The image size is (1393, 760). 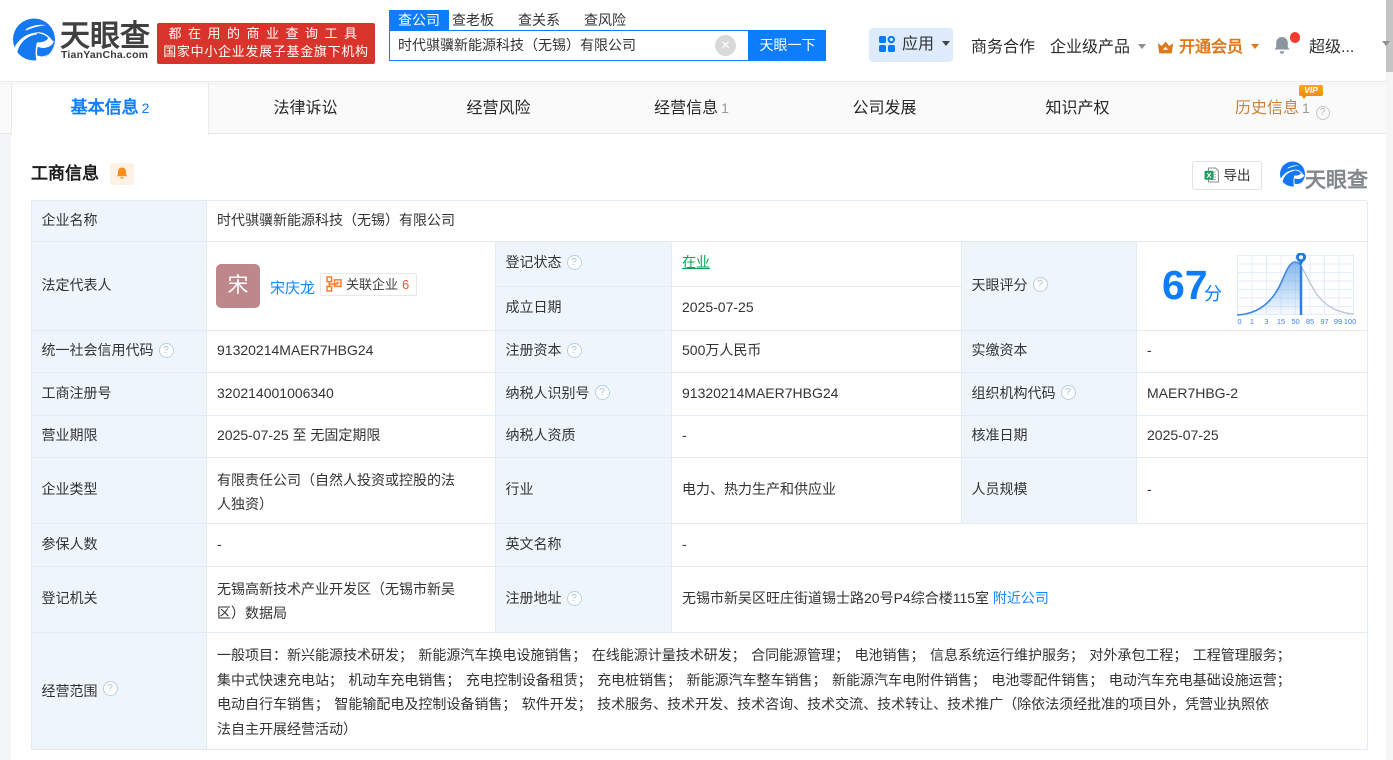 I want to click on svg-text: 0, so click(x=1239, y=321).